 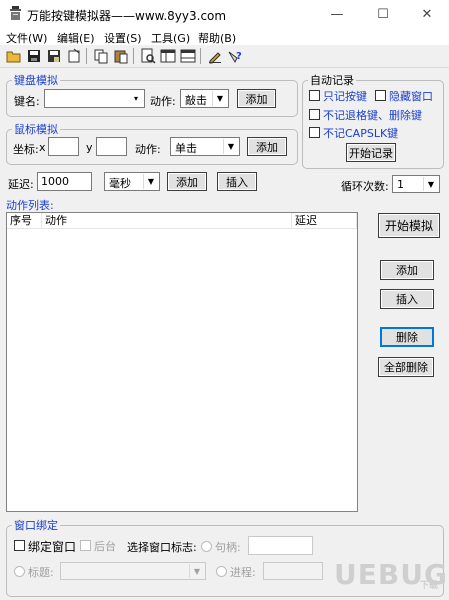 What do you see at coordinates (123, 38) in the screenshot?
I see `menu-settings: 设置(S)` at bounding box center [123, 38].